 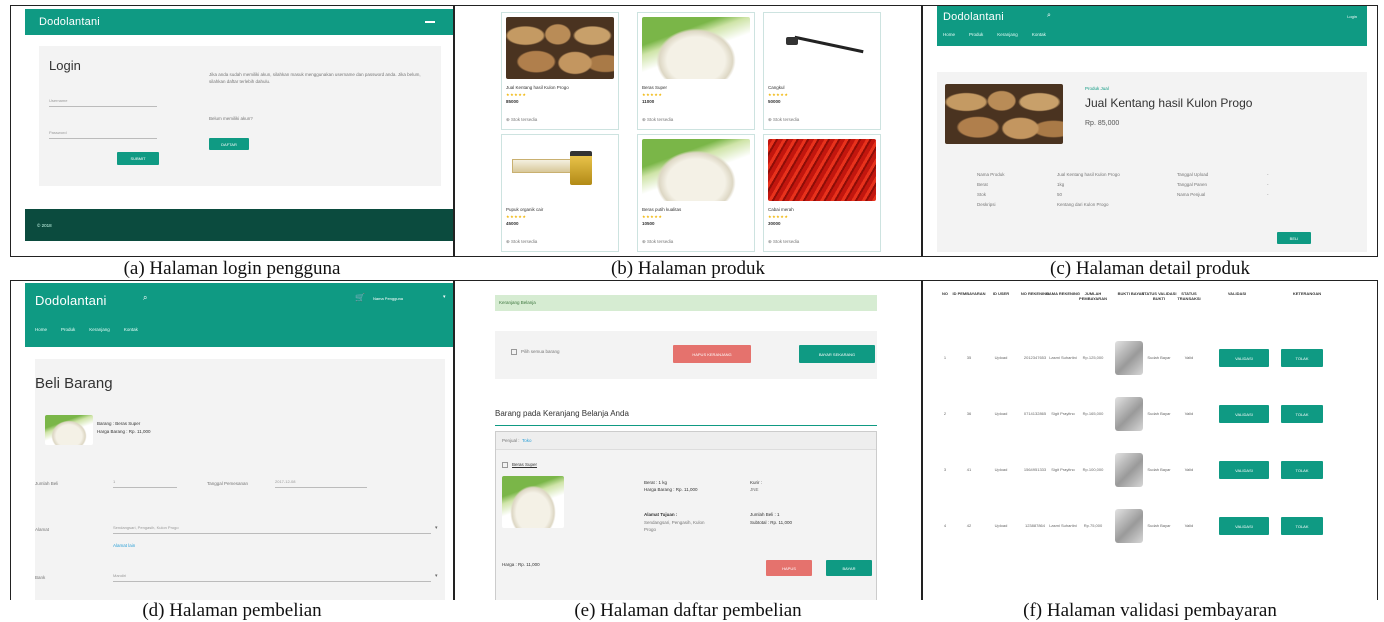 What do you see at coordinates (103, 134) in the screenshot?
I see `password-input: Password` at bounding box center [103, 134].